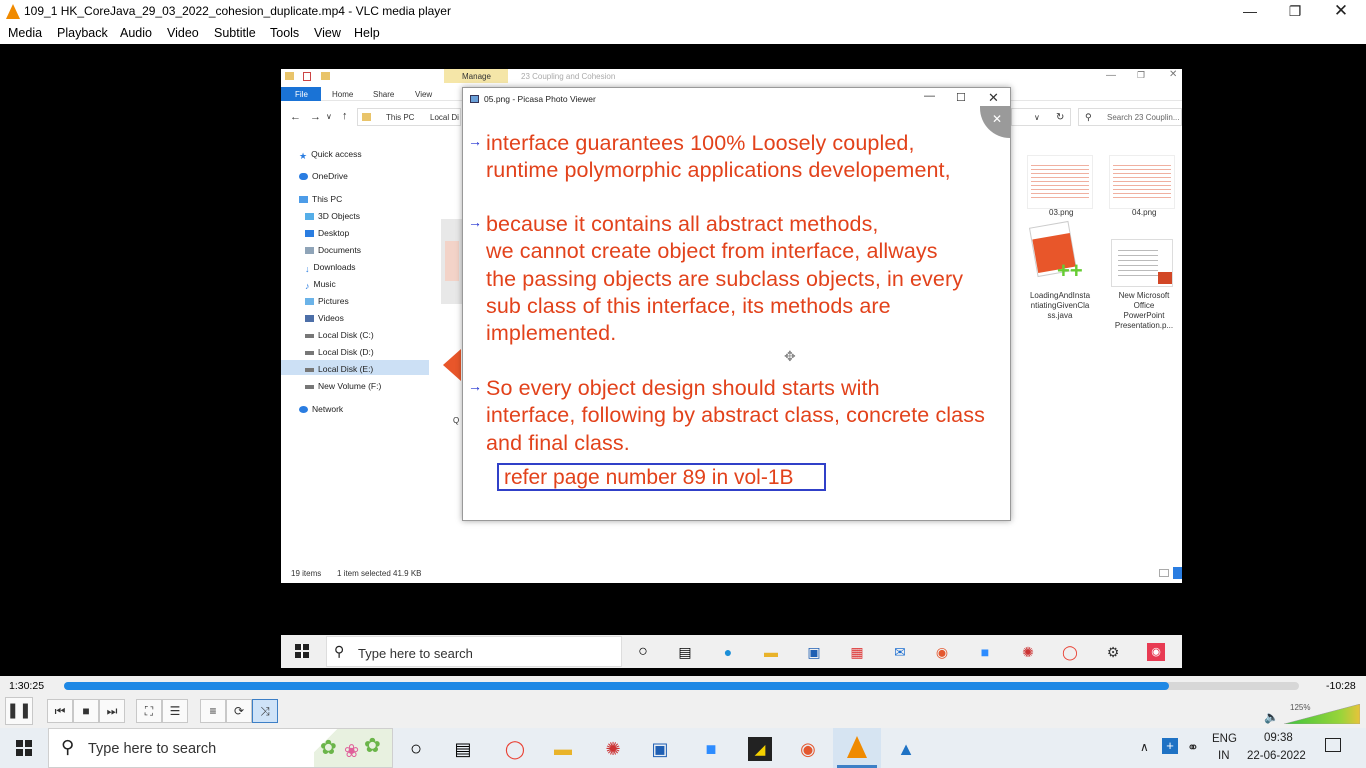  Describe the element at coordinates (330, 268) in the screenshot. I see `nav-downloads: ↓ Downloads` at that location.